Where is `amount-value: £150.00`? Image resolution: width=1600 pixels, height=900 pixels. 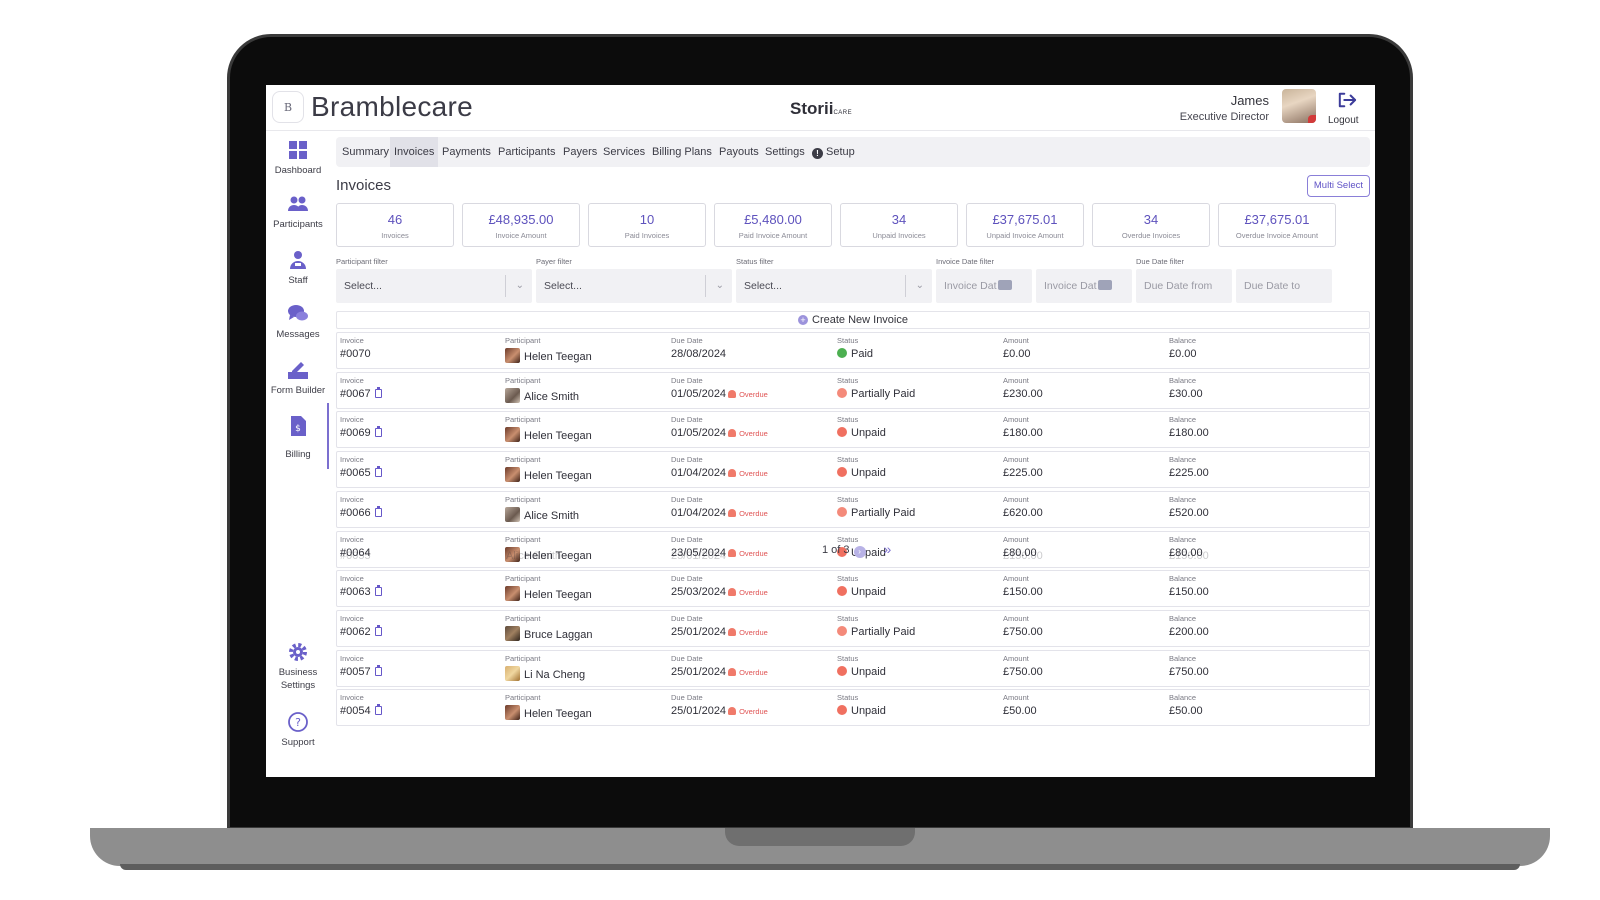 amount-value: £150.00 is located at coordinates (1023, 592).